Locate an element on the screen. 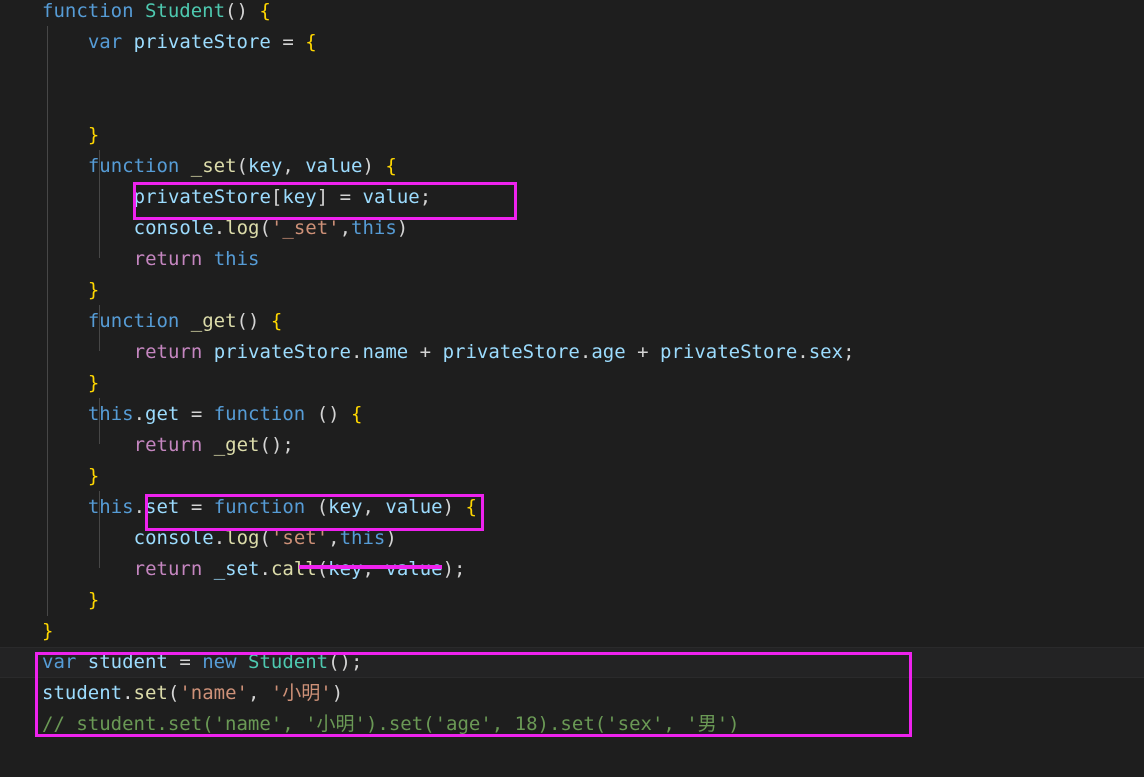  code-line-17: this.set = function (key, value) { is located at coordinates (572, 507).